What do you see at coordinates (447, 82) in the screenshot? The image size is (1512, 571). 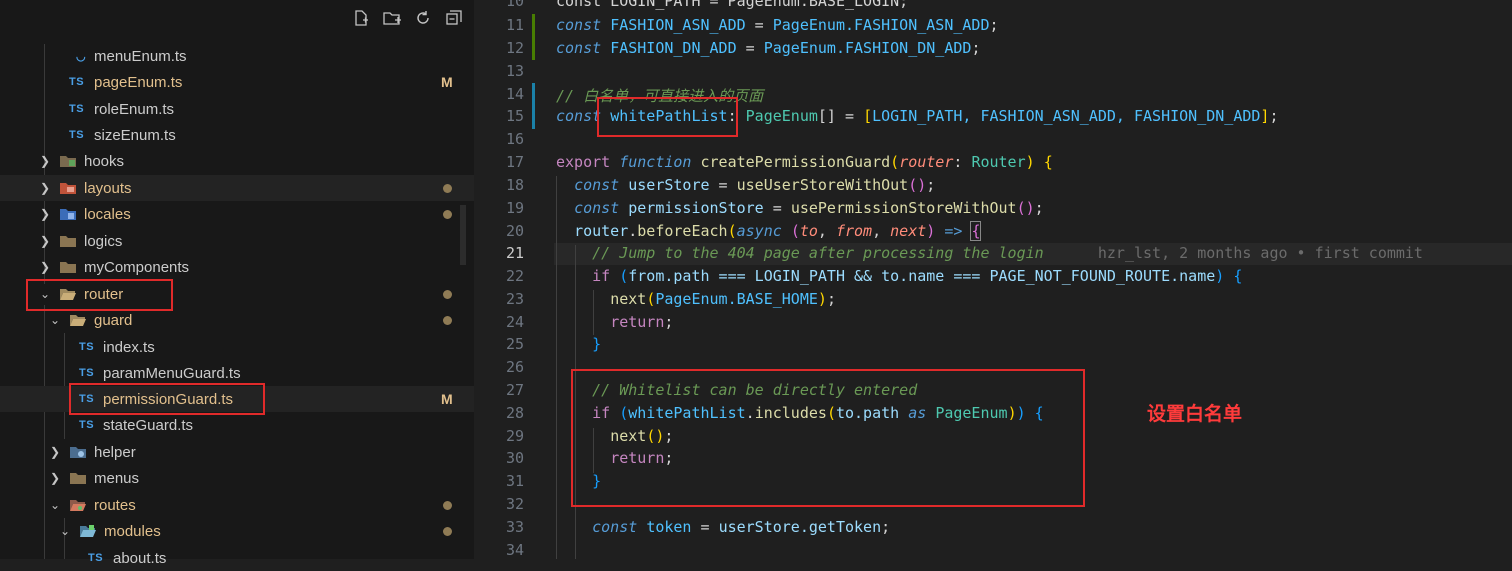 I see `modified-badge: M` at bounding box center [447, 82].